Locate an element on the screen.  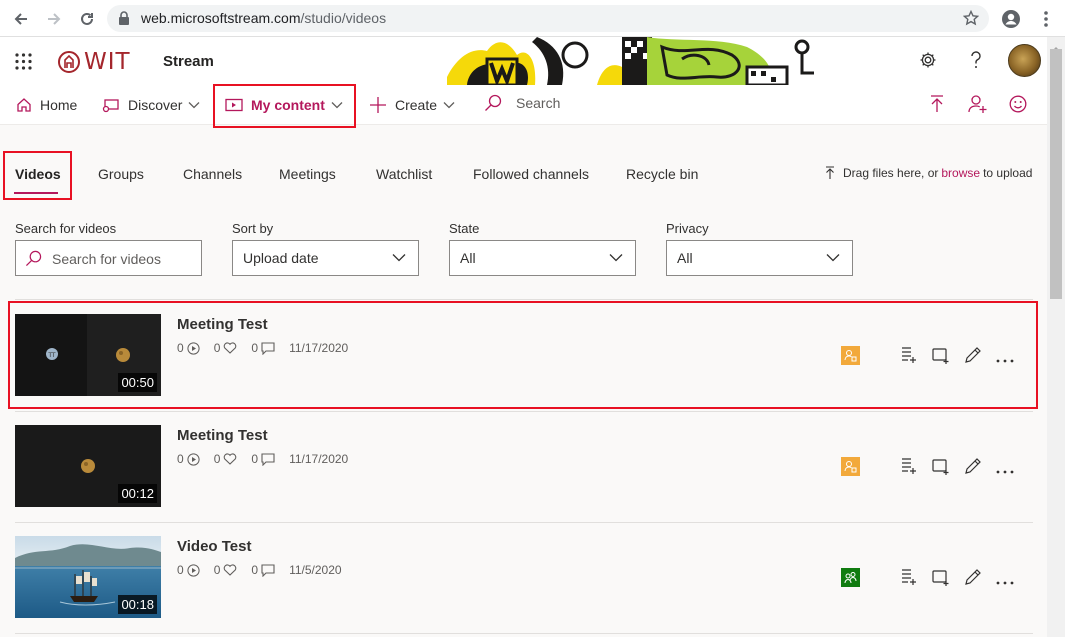
url-path: /studio/videos is located at coordinates (343, 18).